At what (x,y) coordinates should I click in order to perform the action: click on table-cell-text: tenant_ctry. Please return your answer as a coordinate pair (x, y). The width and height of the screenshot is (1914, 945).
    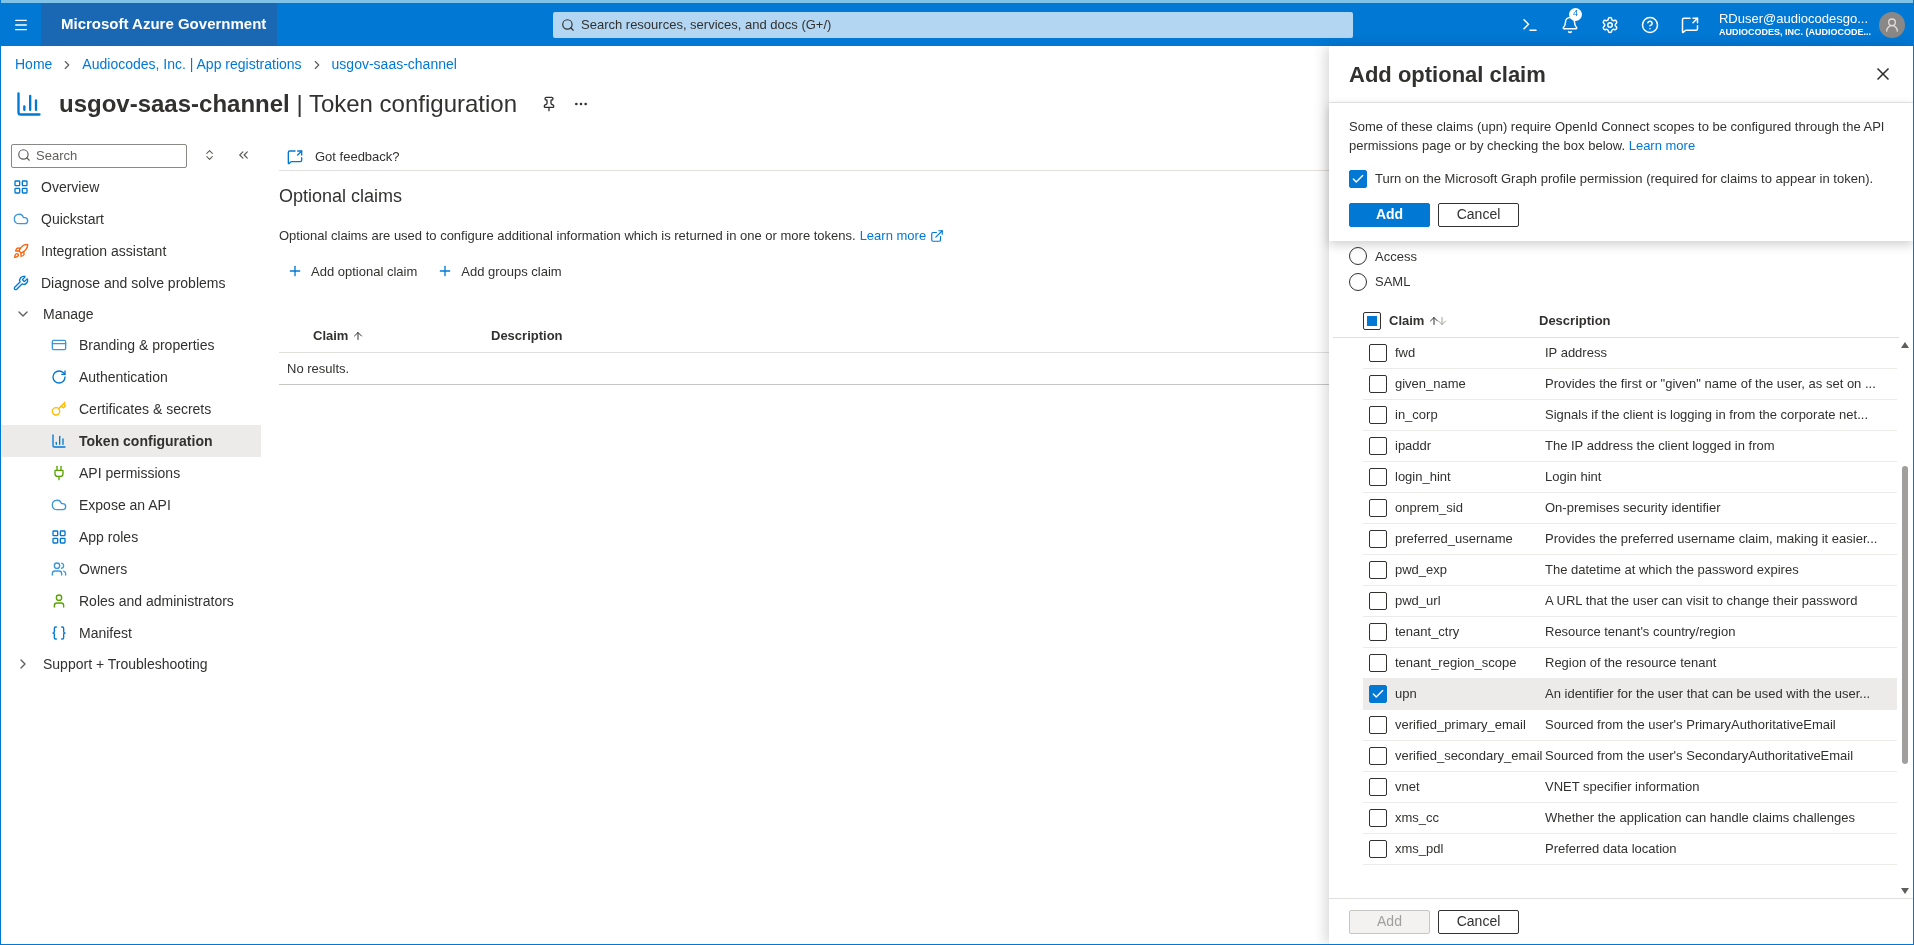
    Looking at the image, I should click on (1427, 631).